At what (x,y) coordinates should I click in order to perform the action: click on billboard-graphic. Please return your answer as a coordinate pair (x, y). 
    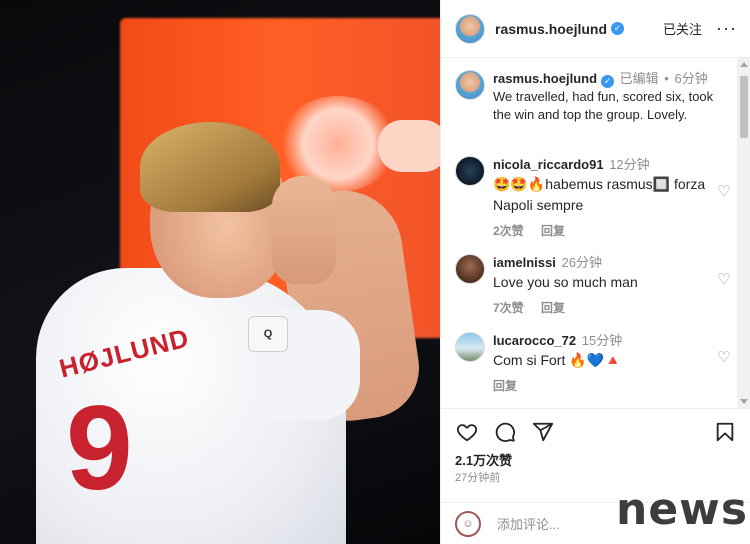
    Looking at the image, I should click on (409, 146).